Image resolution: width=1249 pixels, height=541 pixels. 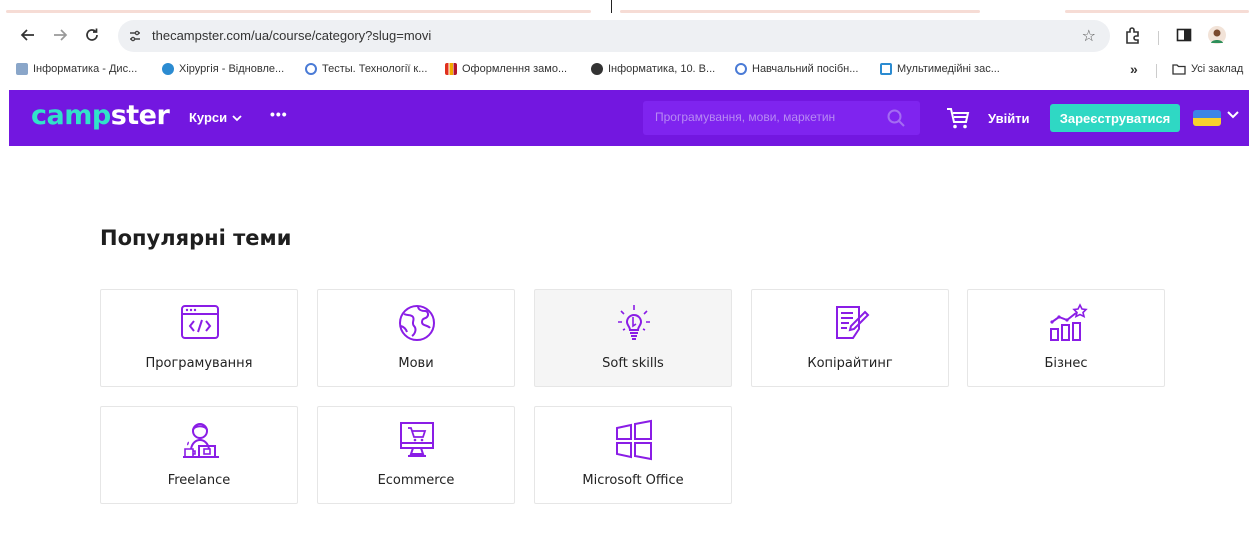 What do you see at coordinates (1134, 69) in the screenshot?
I see `more-bookmarks-button: »` at bounding box center [1134, 69].